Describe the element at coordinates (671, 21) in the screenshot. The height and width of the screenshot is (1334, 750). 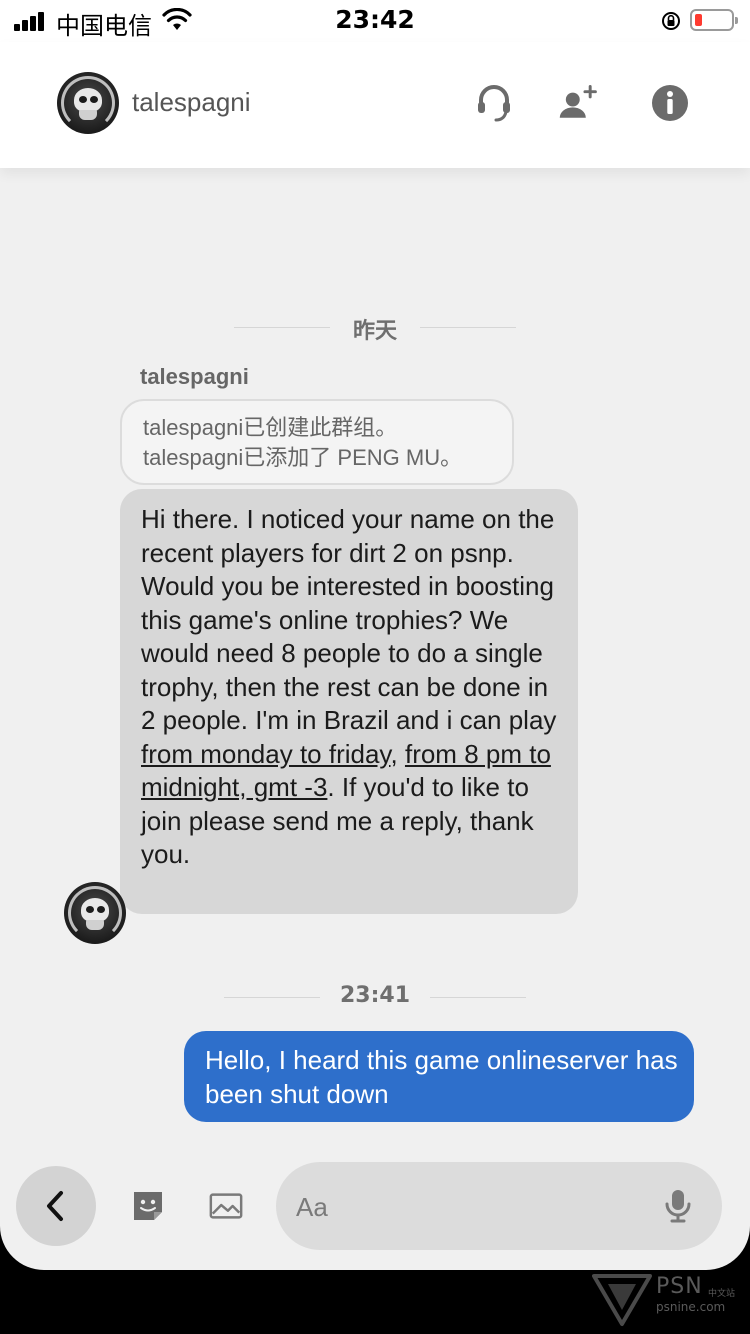
I see `rotation-lock-icon` at that location.